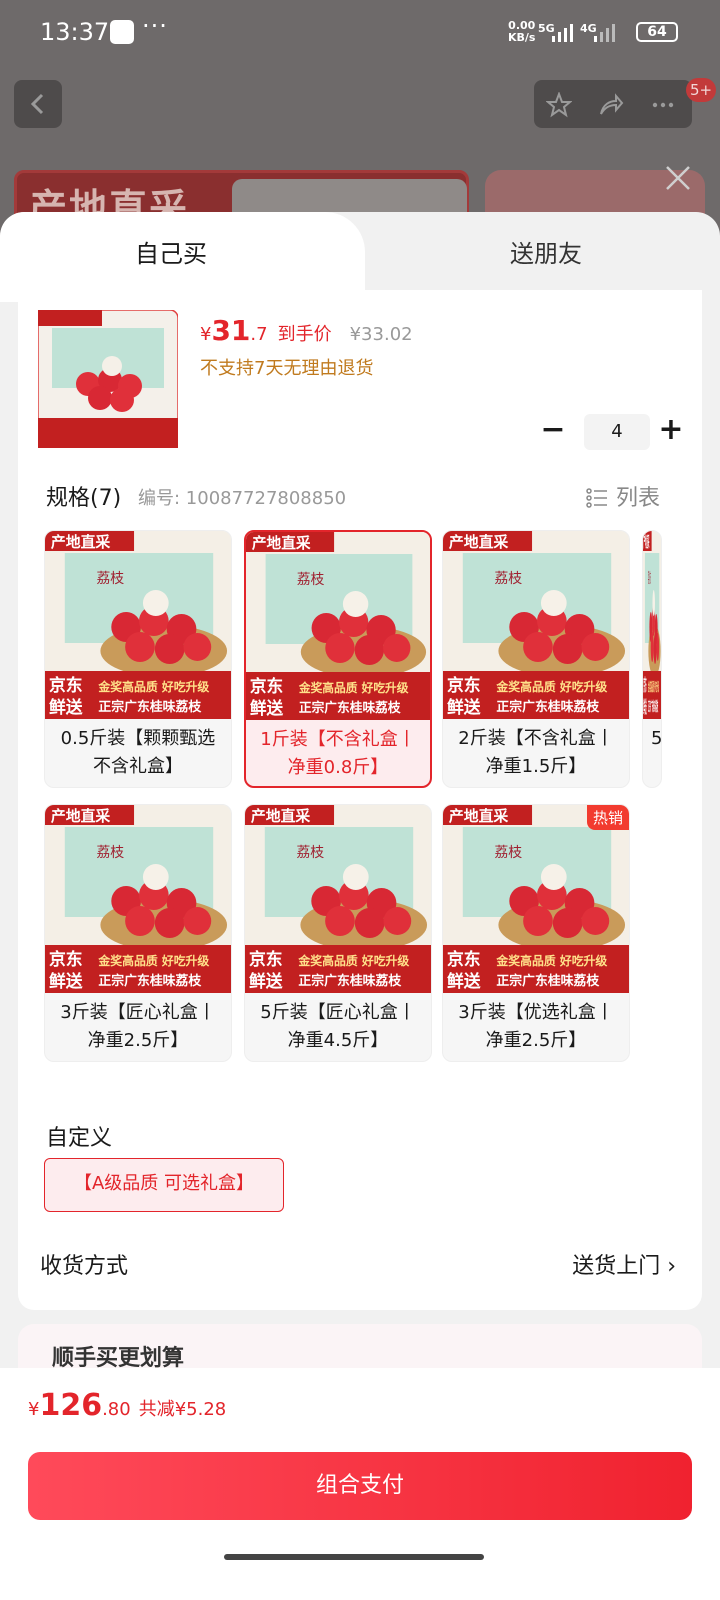 This screenshot has width=720, height=1600. What do you see at coordinates (138, 752) in the screenshot?
I see `spec-option-label: 0.5斤装【颗颗甄选 不含礼盒】` at bounding box center [138, 752].